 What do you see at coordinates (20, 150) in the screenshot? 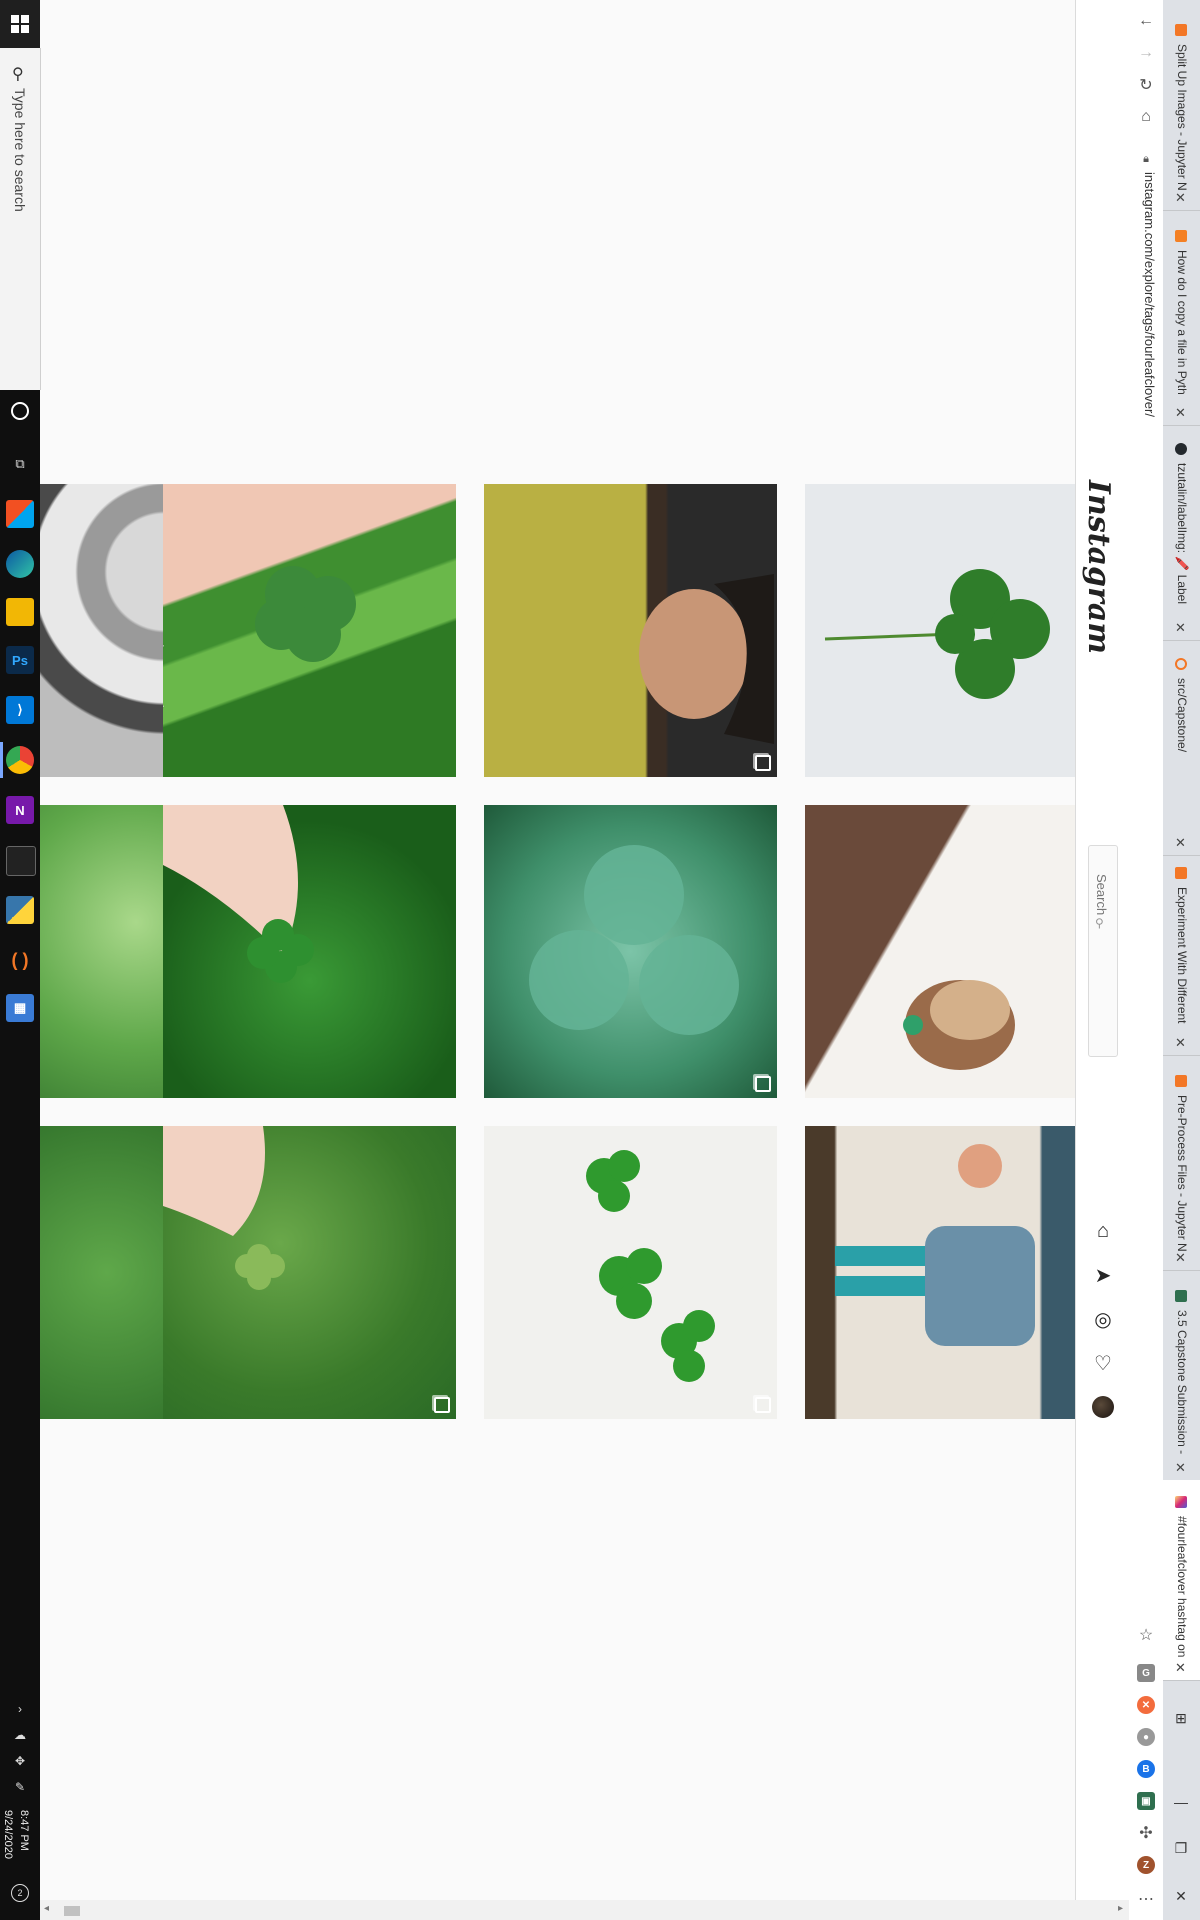
I see `taskbar-search-placeholder: Type here to search` at bounding box center [20, 150].